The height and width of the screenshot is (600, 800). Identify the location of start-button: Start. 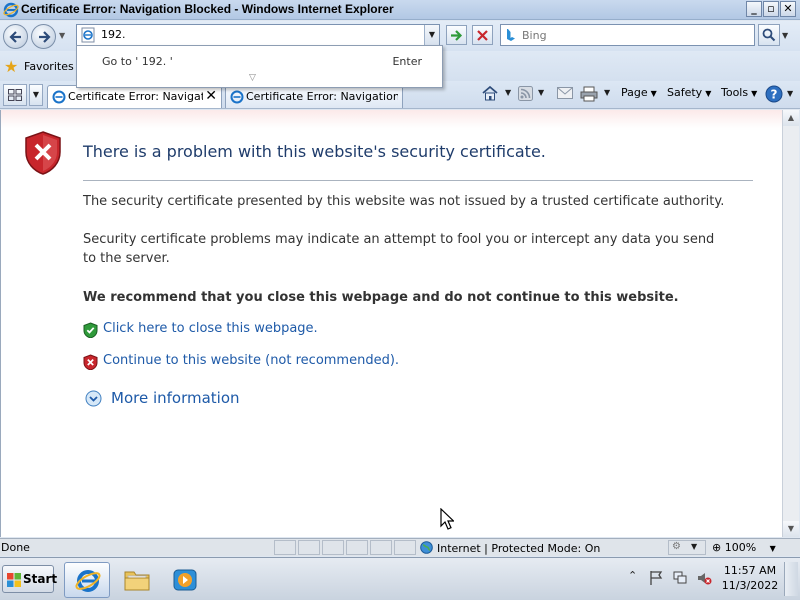
(29, 579).